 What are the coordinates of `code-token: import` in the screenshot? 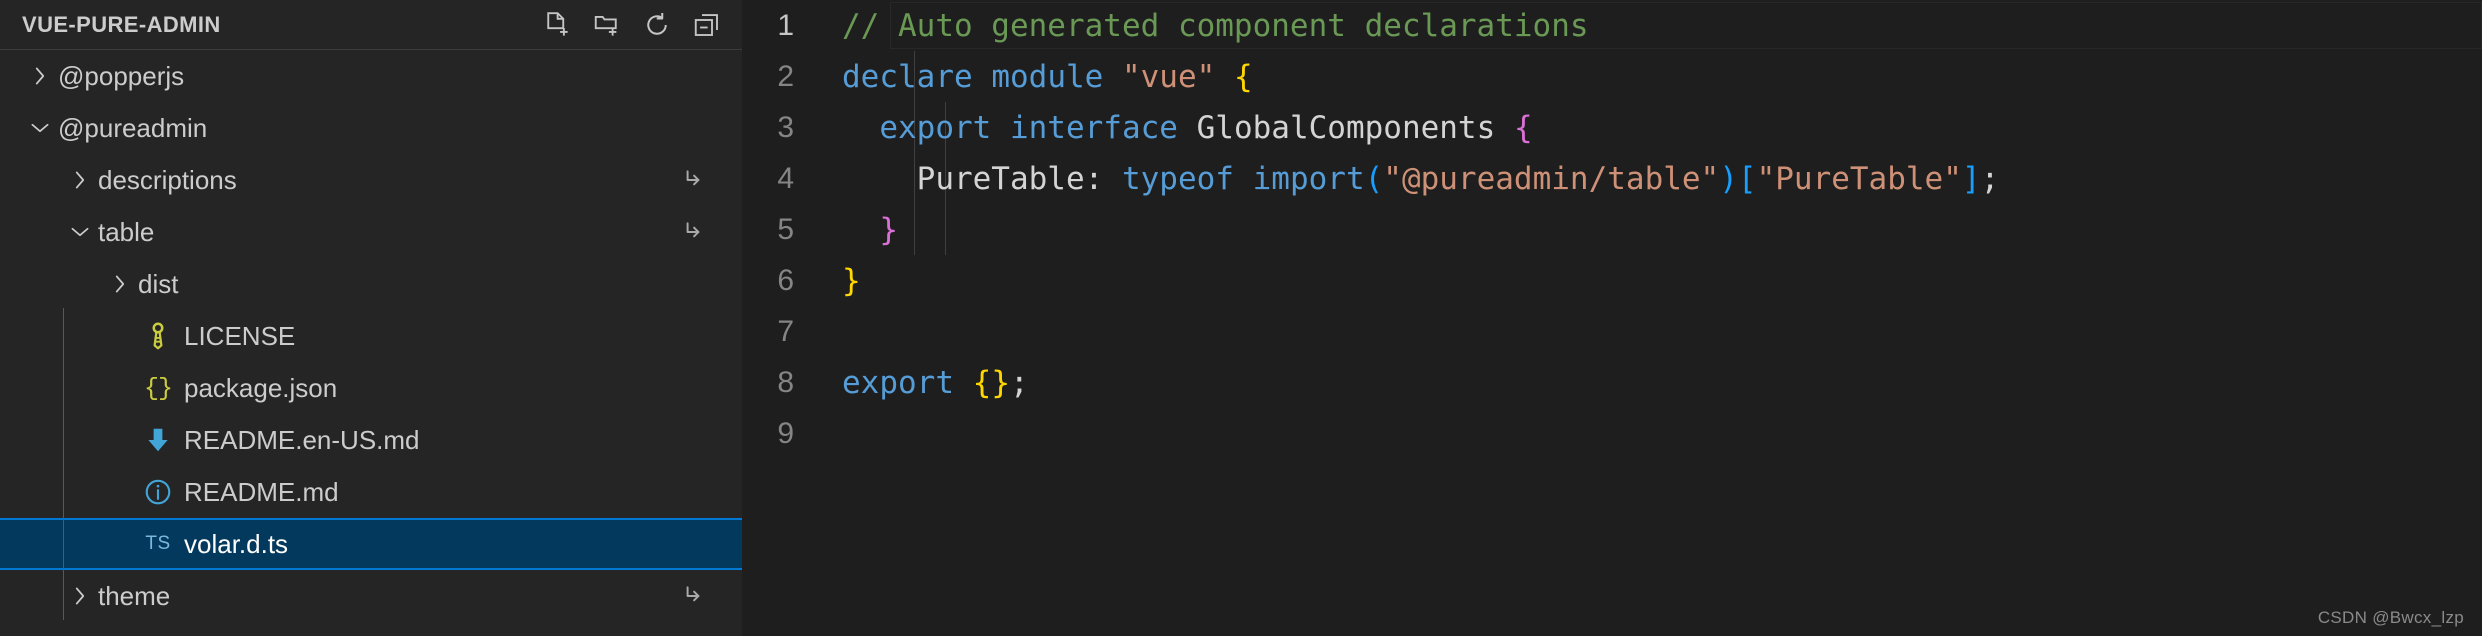 It's located at (1308, 178).